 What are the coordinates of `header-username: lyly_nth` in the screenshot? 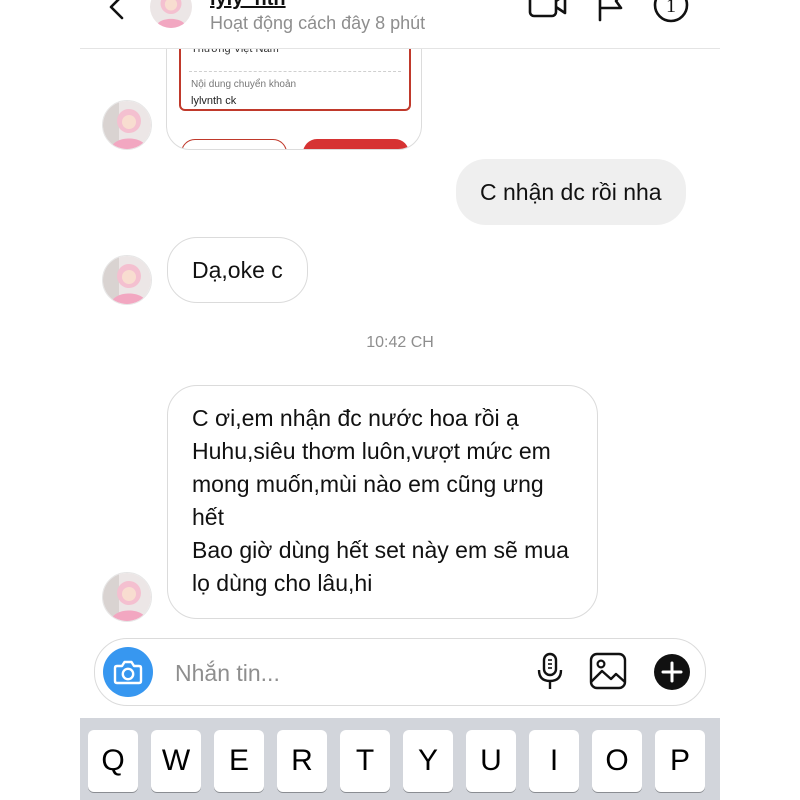 It's located at (248, 5).